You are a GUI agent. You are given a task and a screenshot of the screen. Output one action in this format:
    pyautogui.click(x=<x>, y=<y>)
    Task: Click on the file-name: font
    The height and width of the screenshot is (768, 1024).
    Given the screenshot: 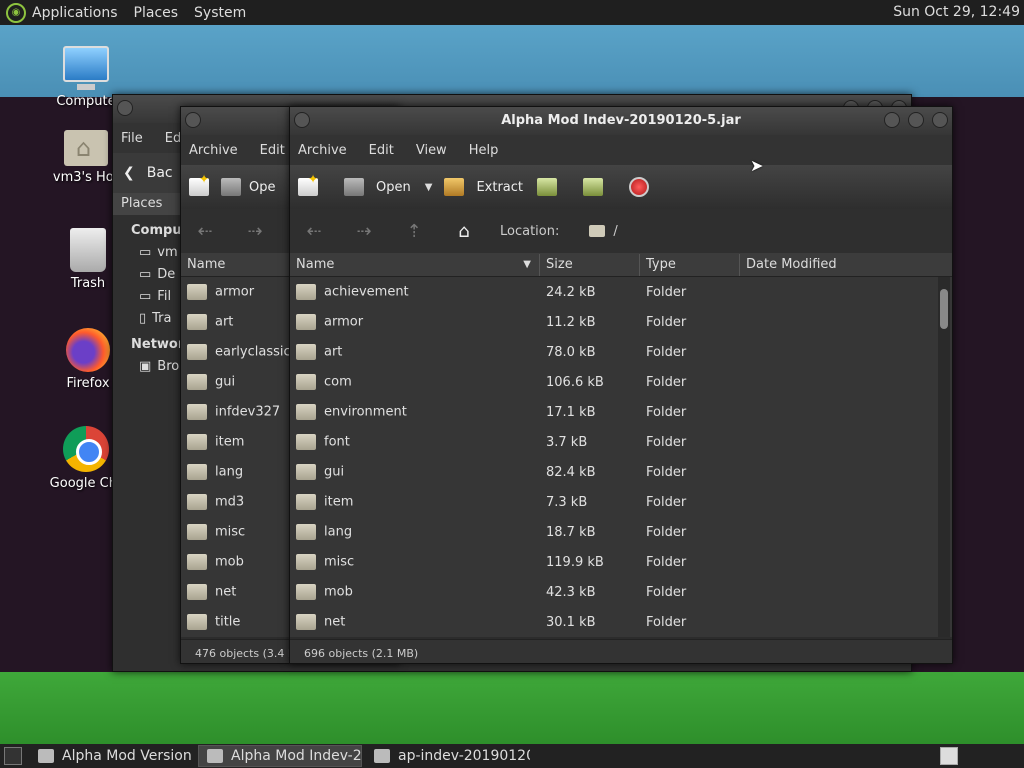 What is the action you would take?
    pyautogui.click(x=337, y=442)
    